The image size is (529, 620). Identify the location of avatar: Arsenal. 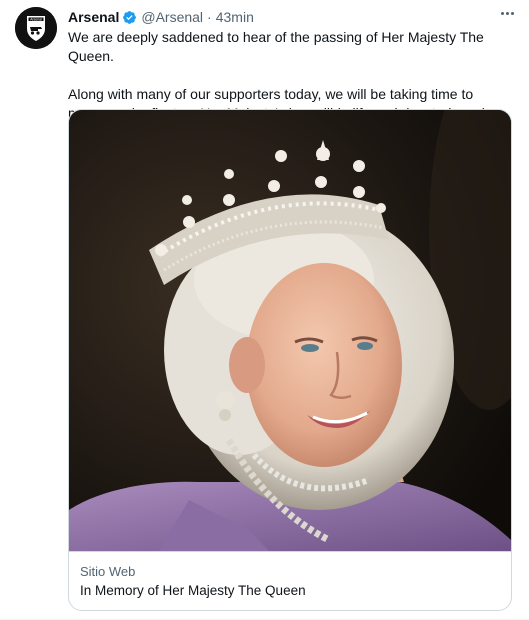
(36, 28).